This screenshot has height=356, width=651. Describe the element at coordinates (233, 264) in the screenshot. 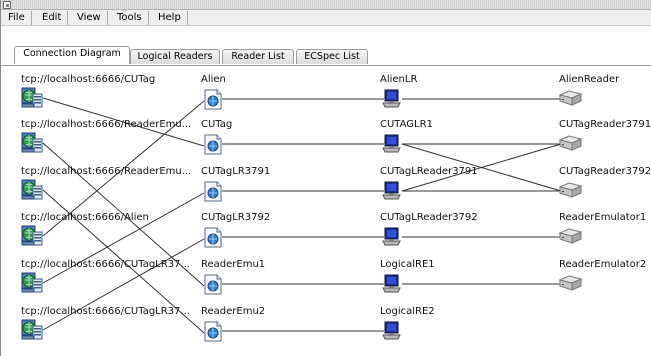

I see `ecspec-label: ReaderEmu1` at that location.